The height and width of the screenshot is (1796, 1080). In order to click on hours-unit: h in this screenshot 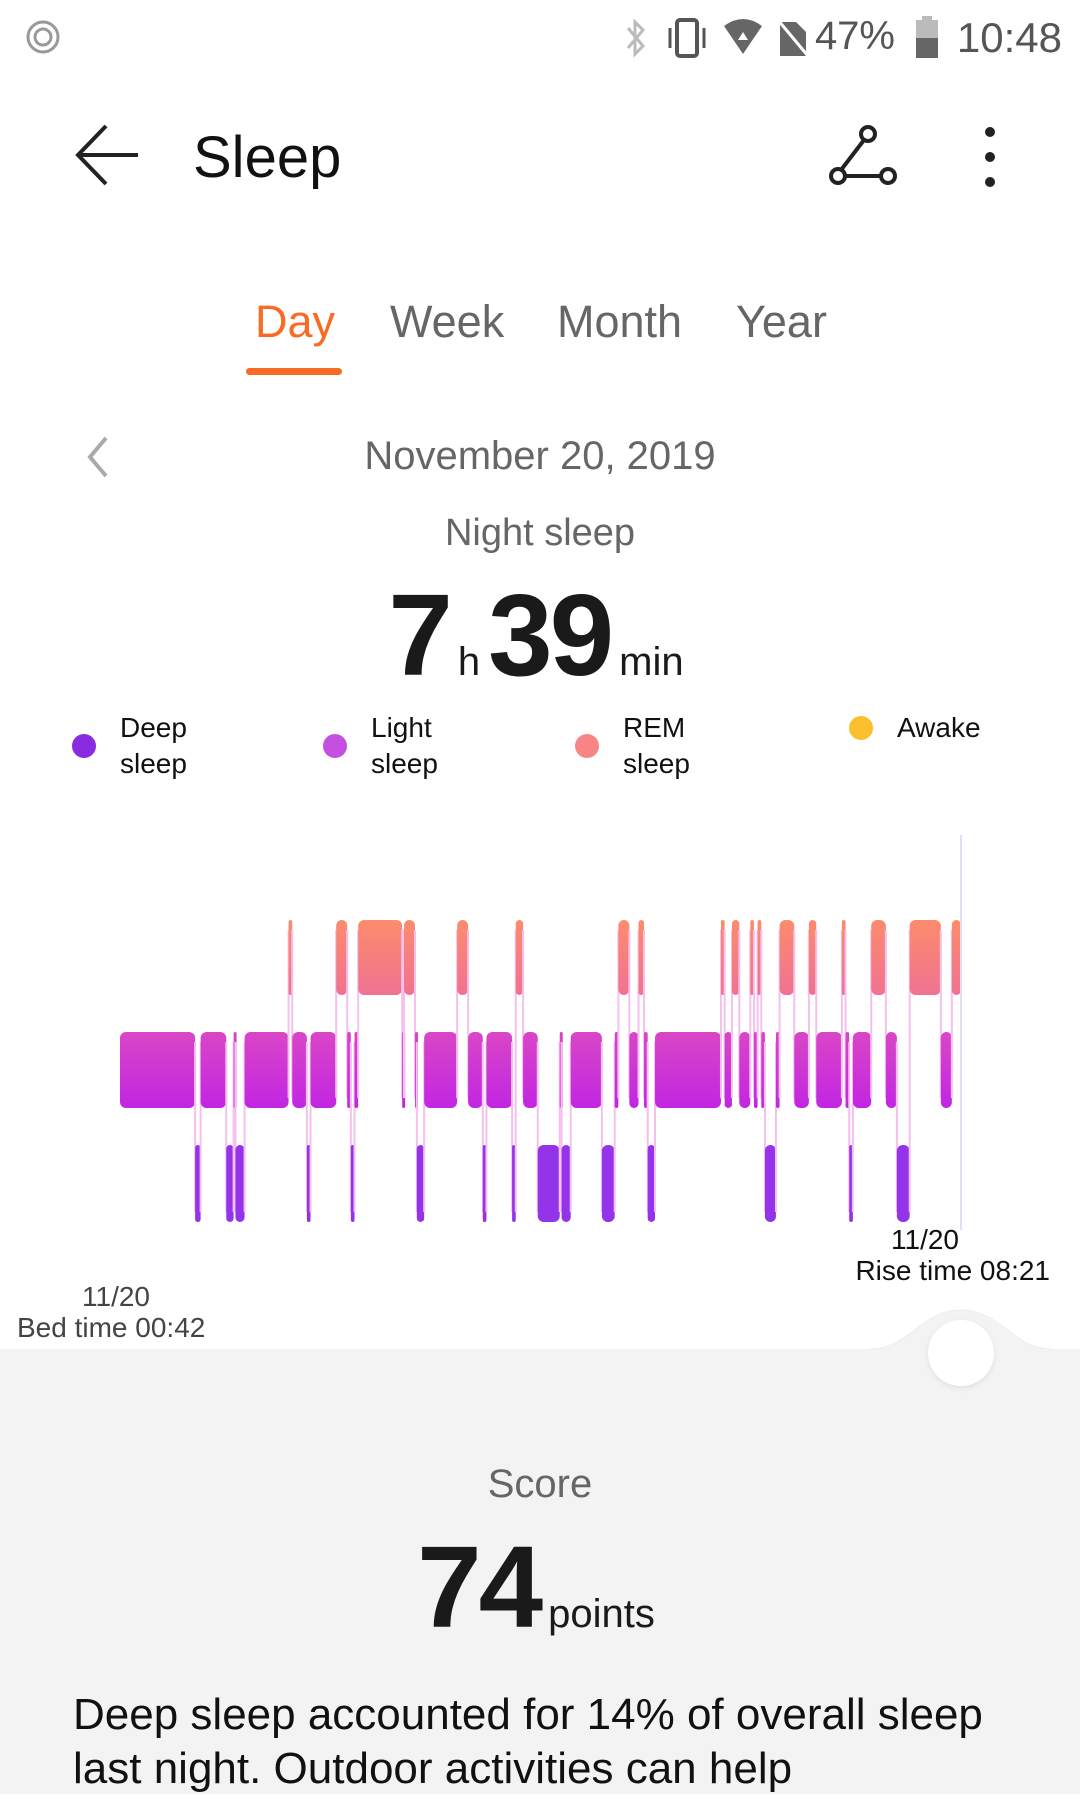, I will do `click(469, 662)`.